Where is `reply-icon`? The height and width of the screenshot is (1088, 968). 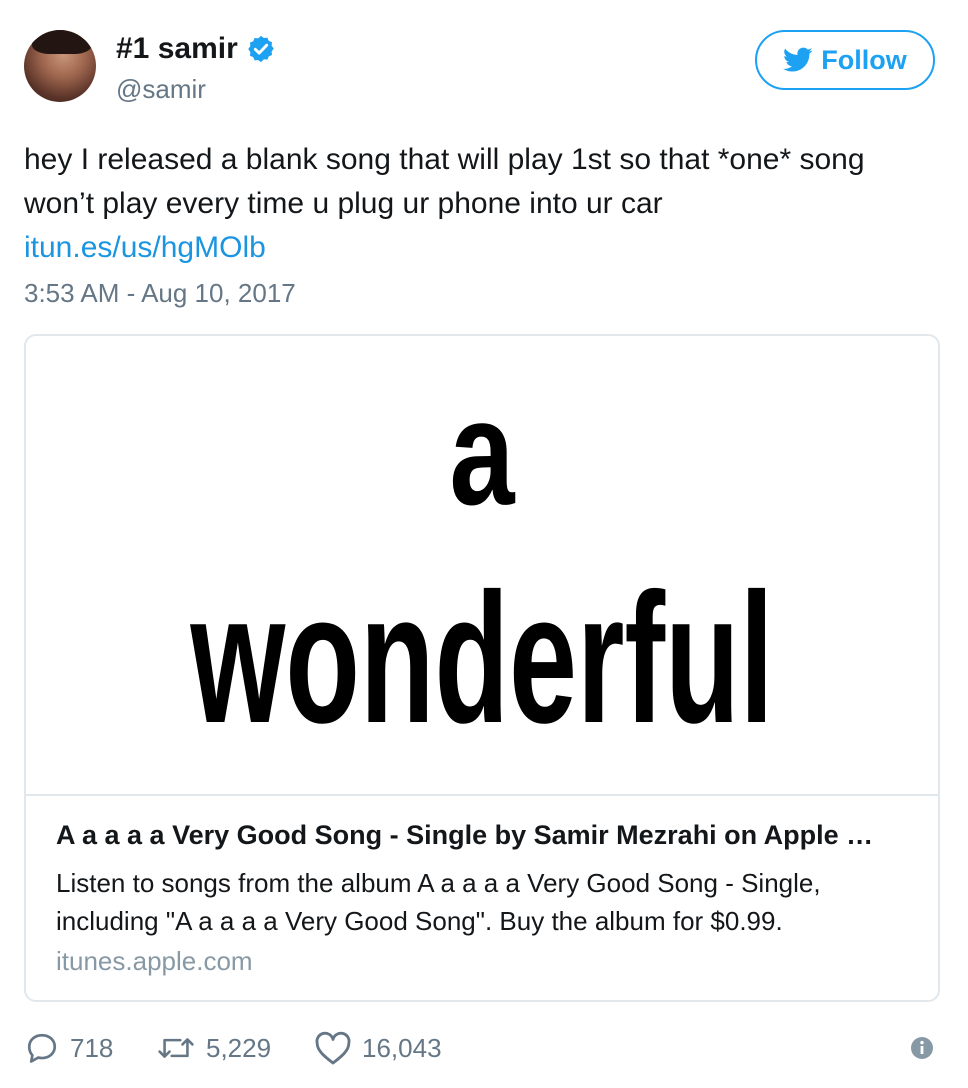
reply-icon is located at coordinates (42, 1048).